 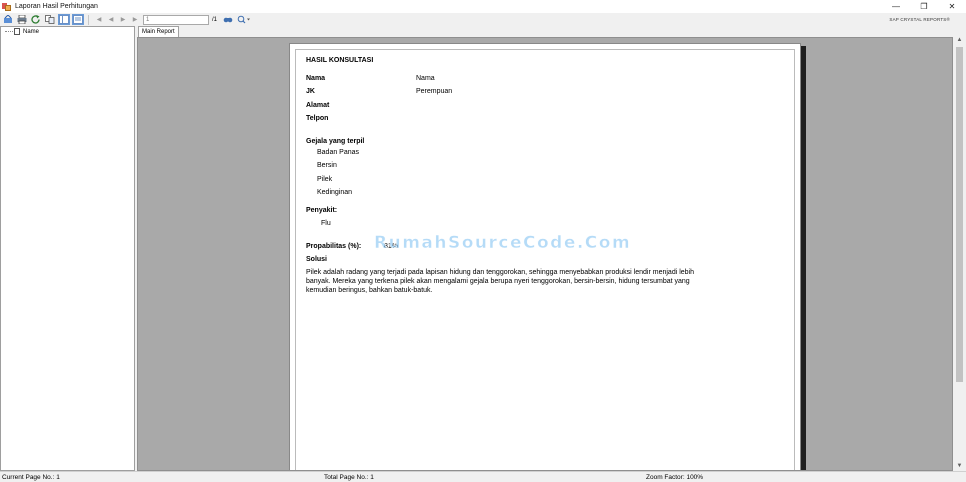 I want to click on print-icon, so click(x=22, y=19).